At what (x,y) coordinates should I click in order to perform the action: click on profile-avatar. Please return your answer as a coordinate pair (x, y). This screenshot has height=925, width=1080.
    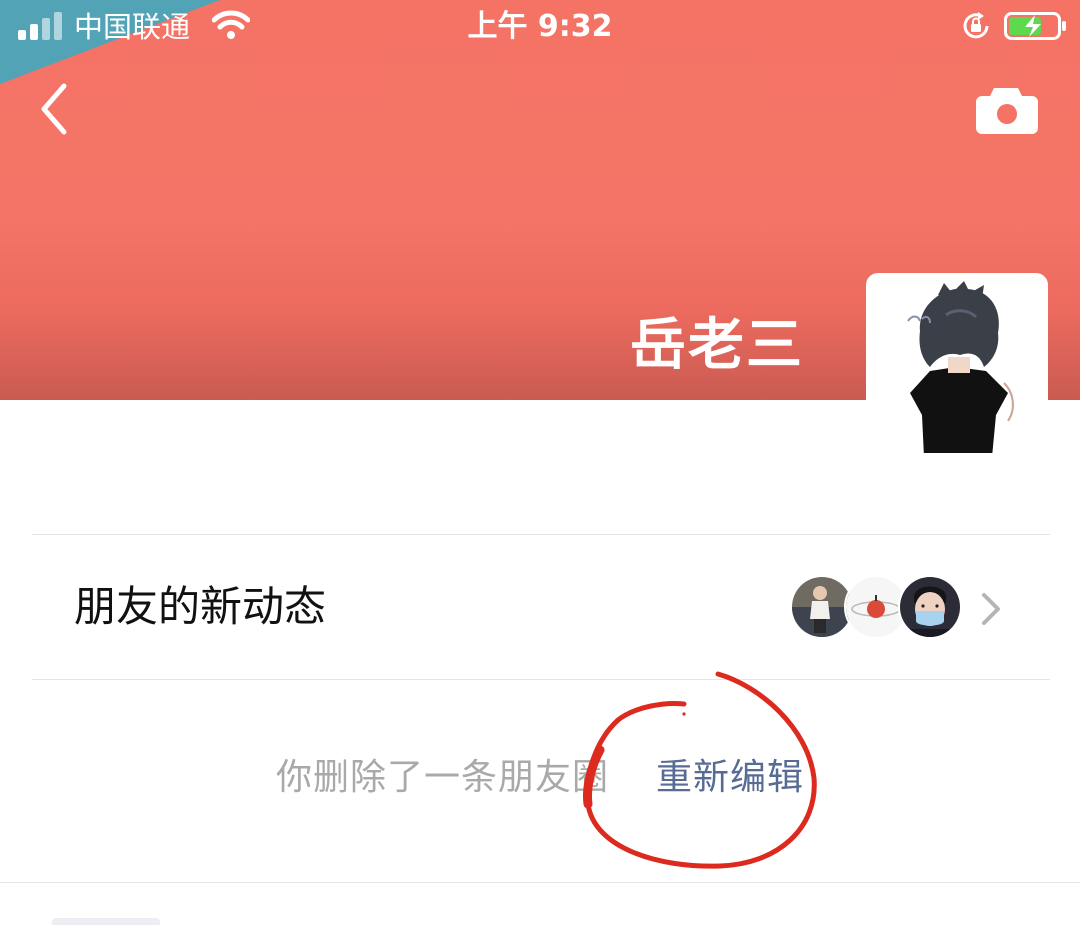
    Looking at the image, I should click on (957, 364).